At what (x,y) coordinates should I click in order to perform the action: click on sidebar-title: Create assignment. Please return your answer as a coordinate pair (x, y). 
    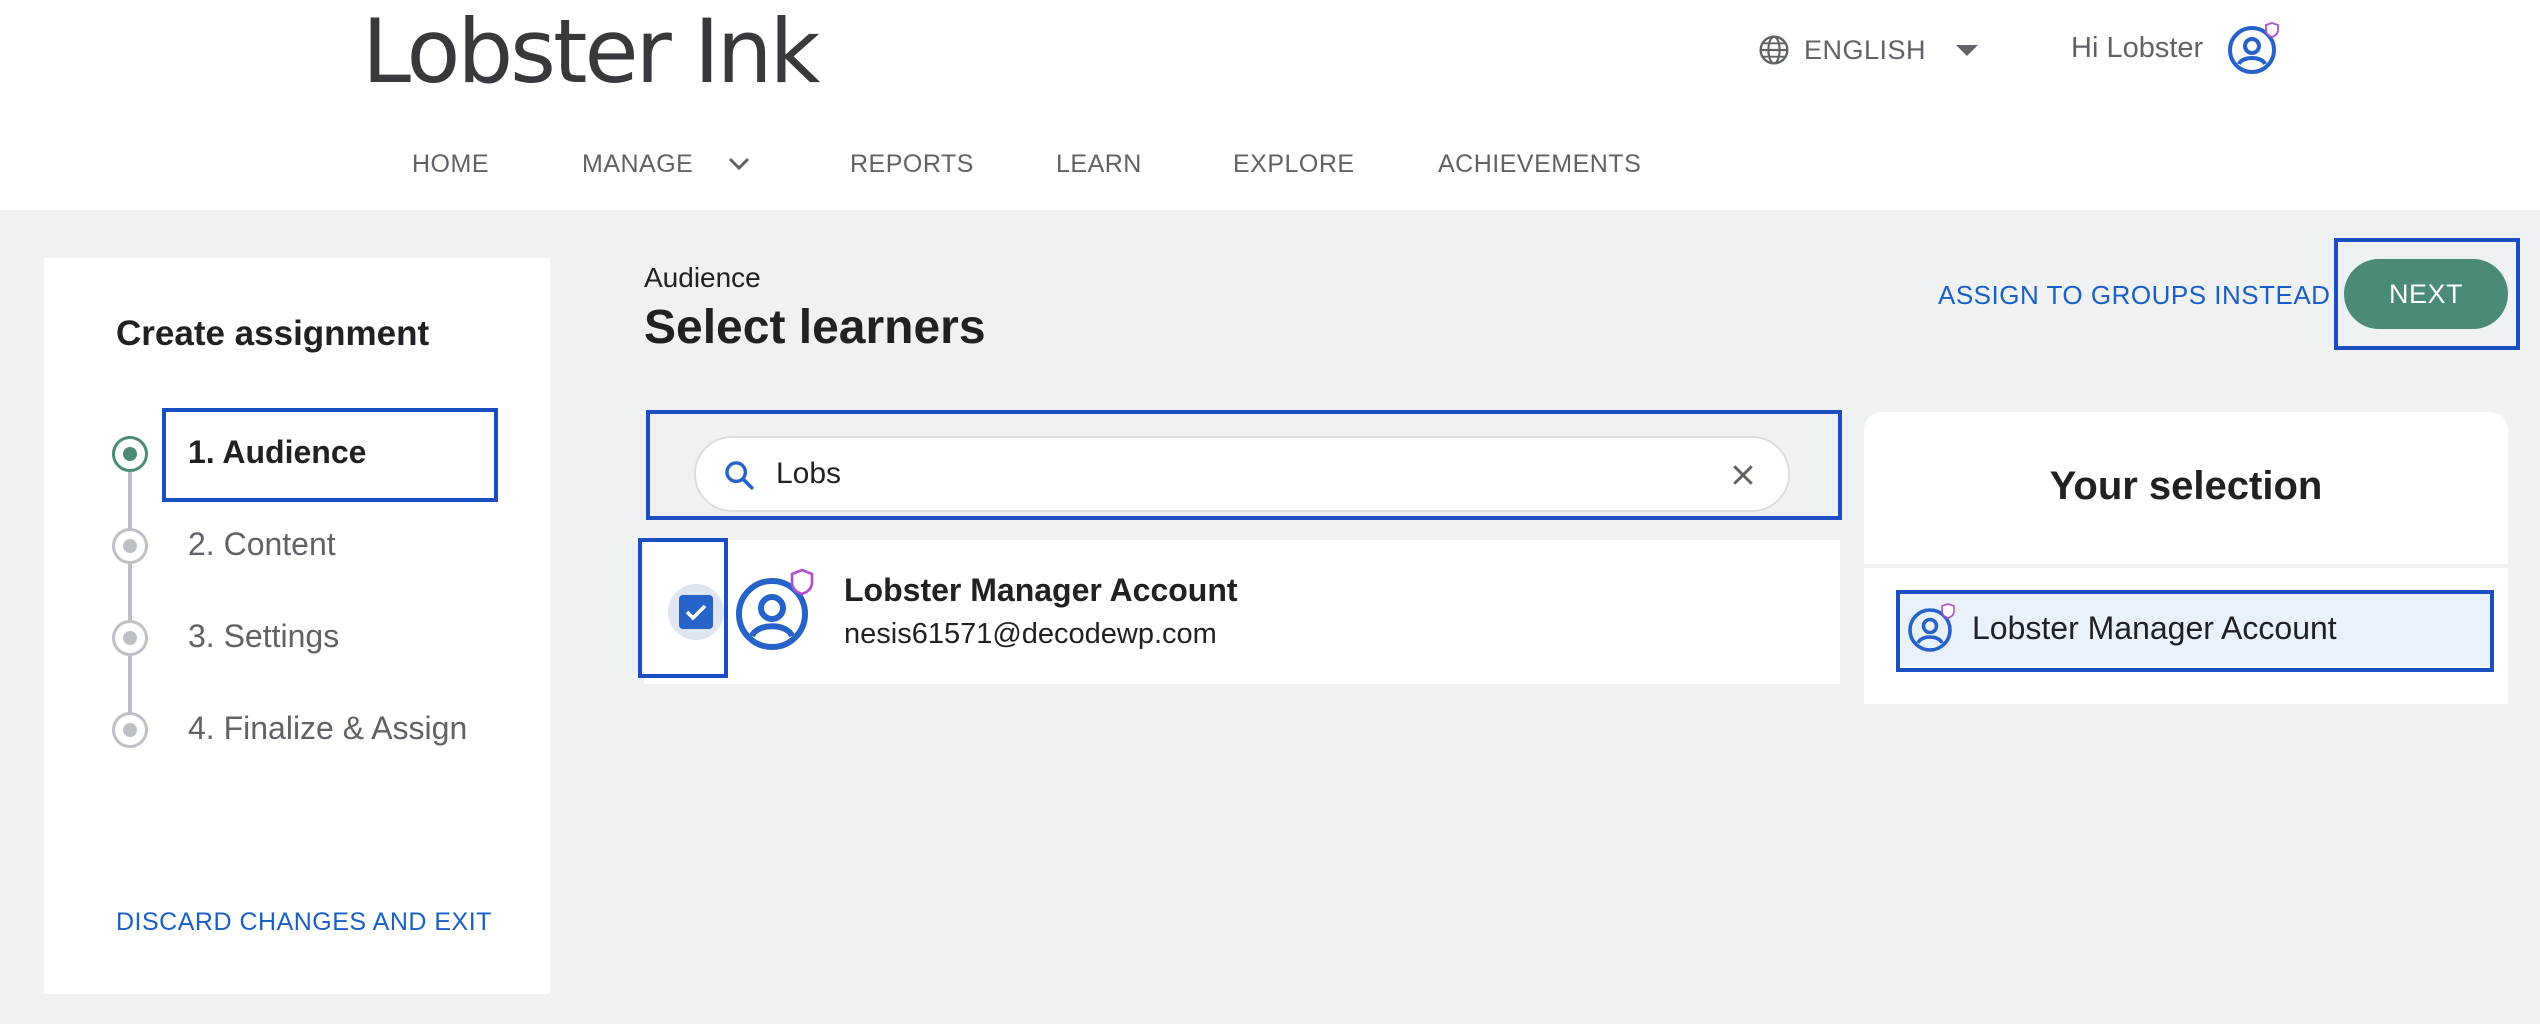
    Looking at the image, I should click on (273, 333).